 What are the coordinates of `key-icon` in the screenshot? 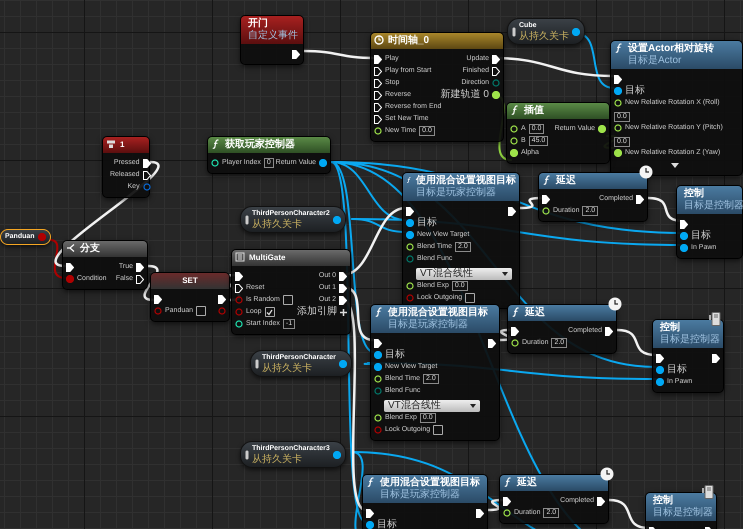 It's located at (111, 144).